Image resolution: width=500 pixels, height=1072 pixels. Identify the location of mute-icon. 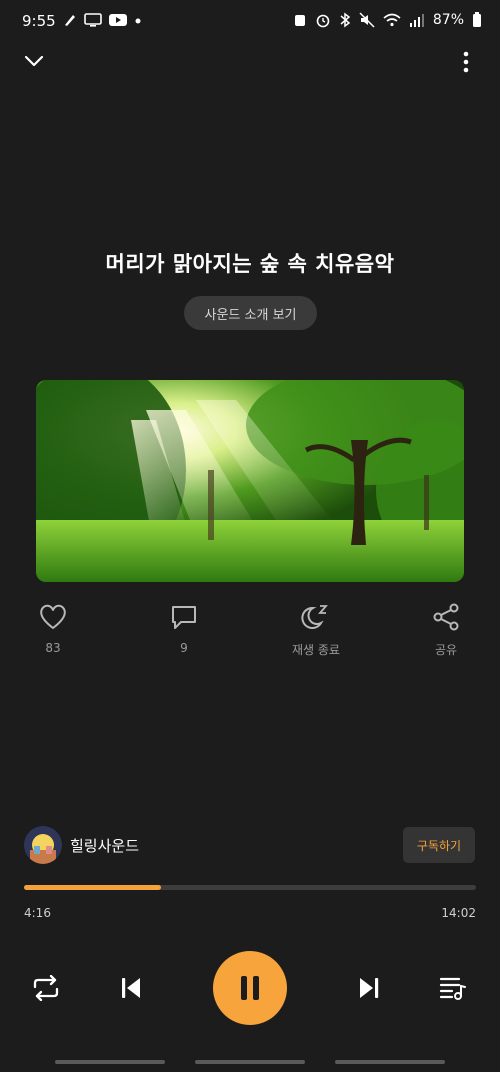
(367, 20).